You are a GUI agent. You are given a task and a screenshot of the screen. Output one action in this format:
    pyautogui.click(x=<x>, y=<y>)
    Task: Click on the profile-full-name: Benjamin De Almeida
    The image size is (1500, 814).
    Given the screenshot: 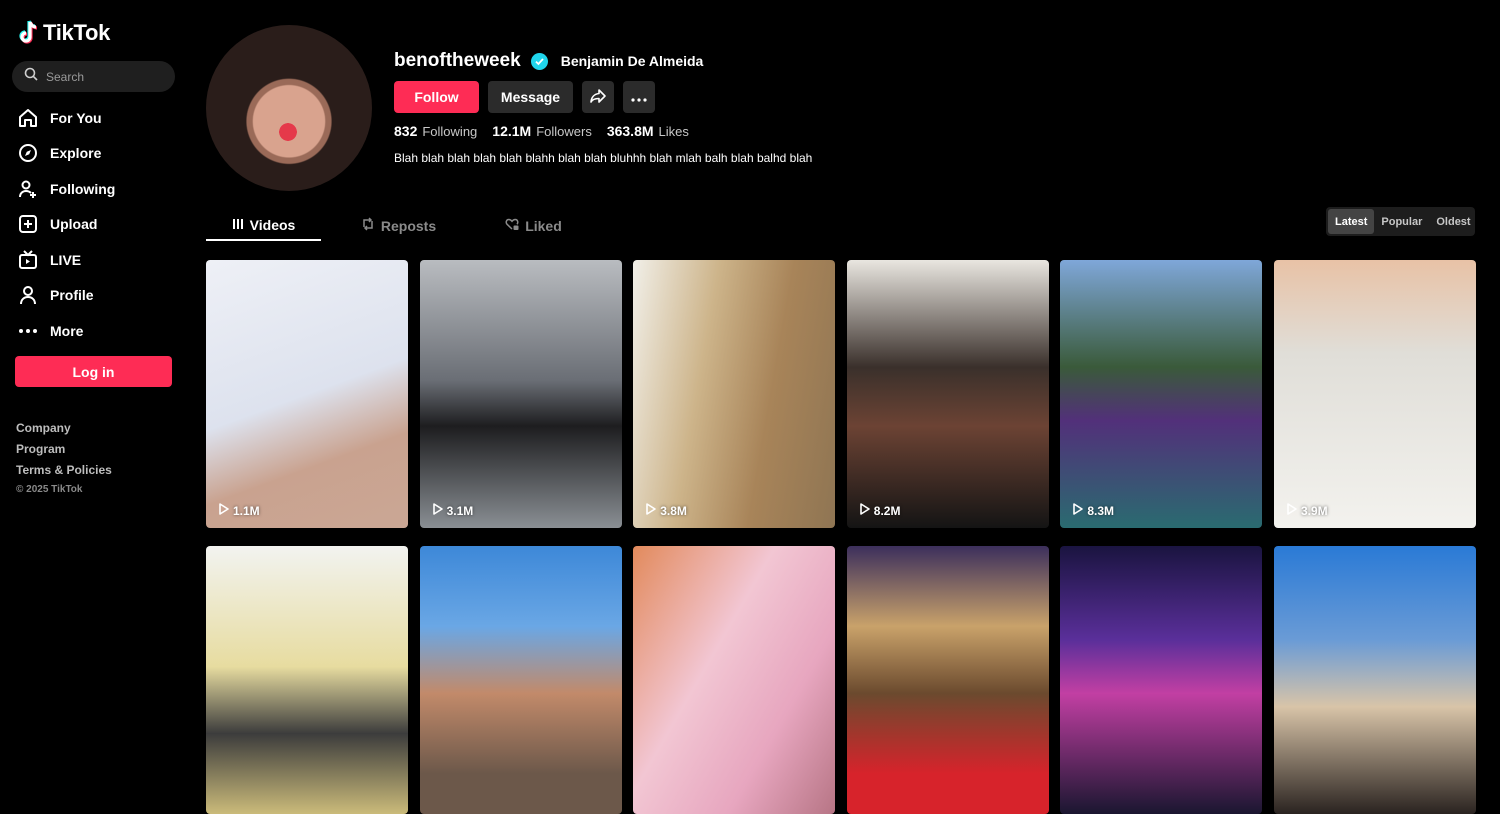 What is the action you would take?
    pyautogui.click(x=632, y=61)
    